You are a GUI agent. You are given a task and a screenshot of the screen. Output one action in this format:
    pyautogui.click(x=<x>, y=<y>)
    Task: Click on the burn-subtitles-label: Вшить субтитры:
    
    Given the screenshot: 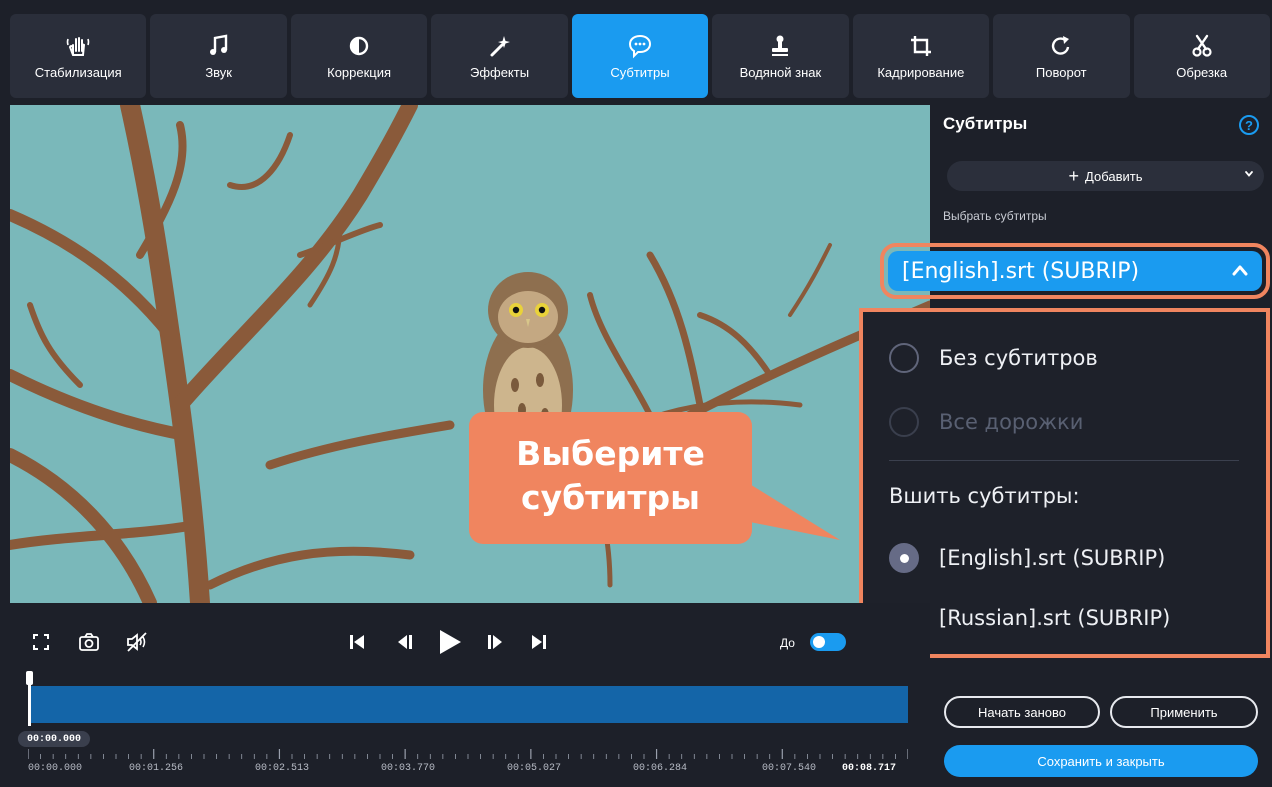 What is the action you would take?
    pyautogui.click(x=984, y=496)
    